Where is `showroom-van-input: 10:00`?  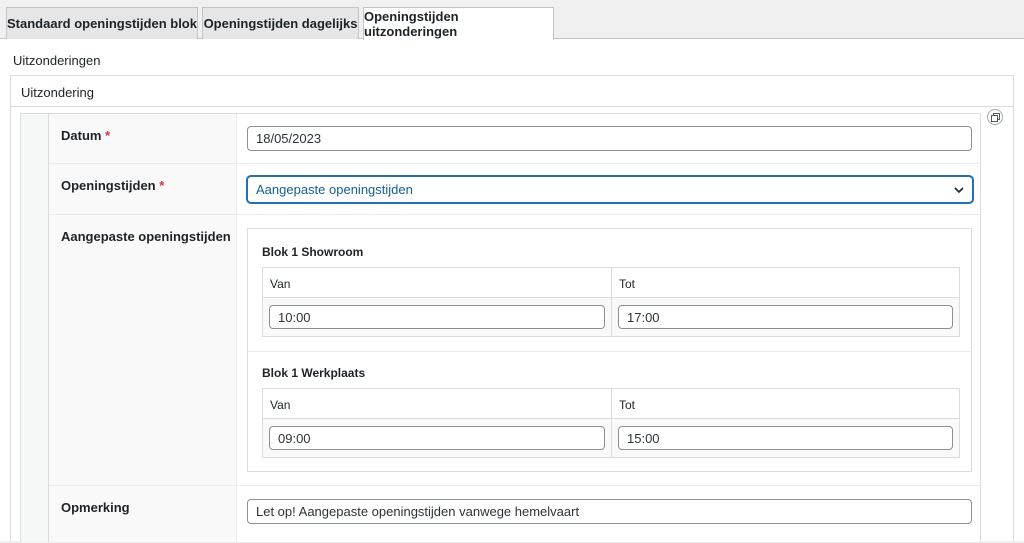 showroom-van-input: 10:00 is located at coordinates (437, 317).